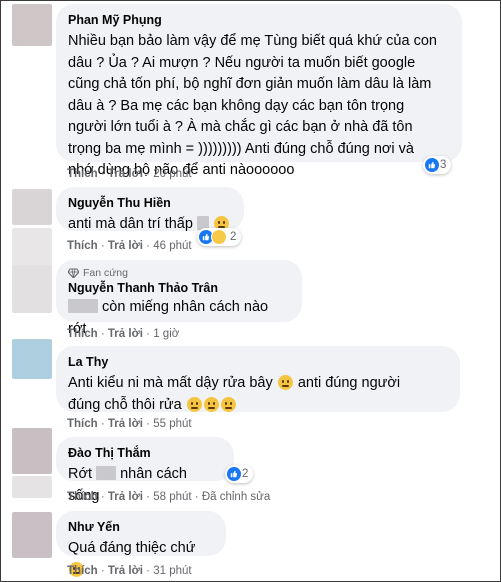 Image resolution: width=501 pixels, height=582 pixels. I want to click on haha-icon, so click(219, 237).